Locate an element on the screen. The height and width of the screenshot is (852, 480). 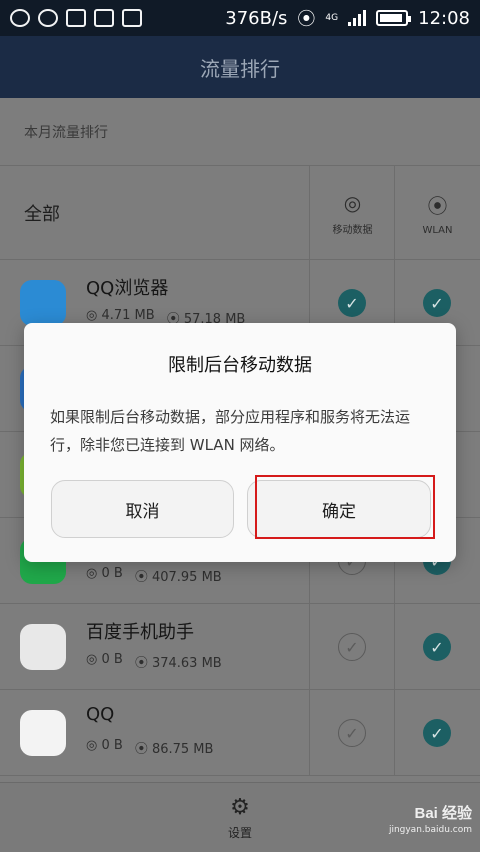
battery-icon is located at coordinates (394, 18).